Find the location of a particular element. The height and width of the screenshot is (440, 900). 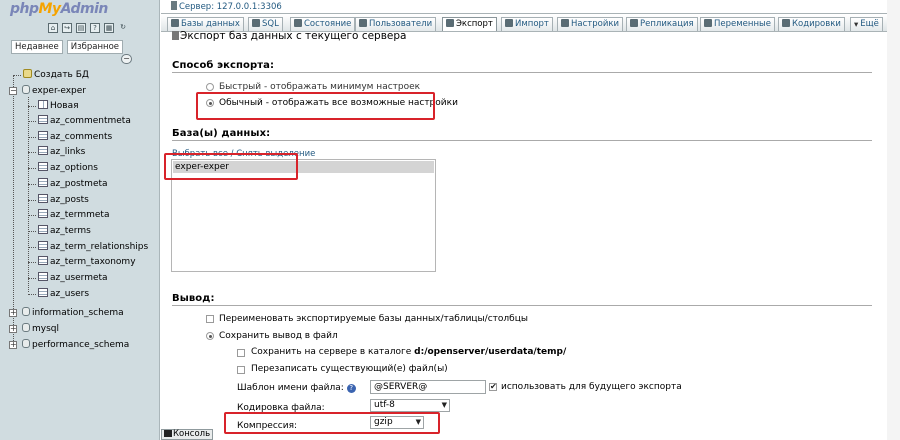

tab-replication: Репликация is located at coordinates (662, 24).